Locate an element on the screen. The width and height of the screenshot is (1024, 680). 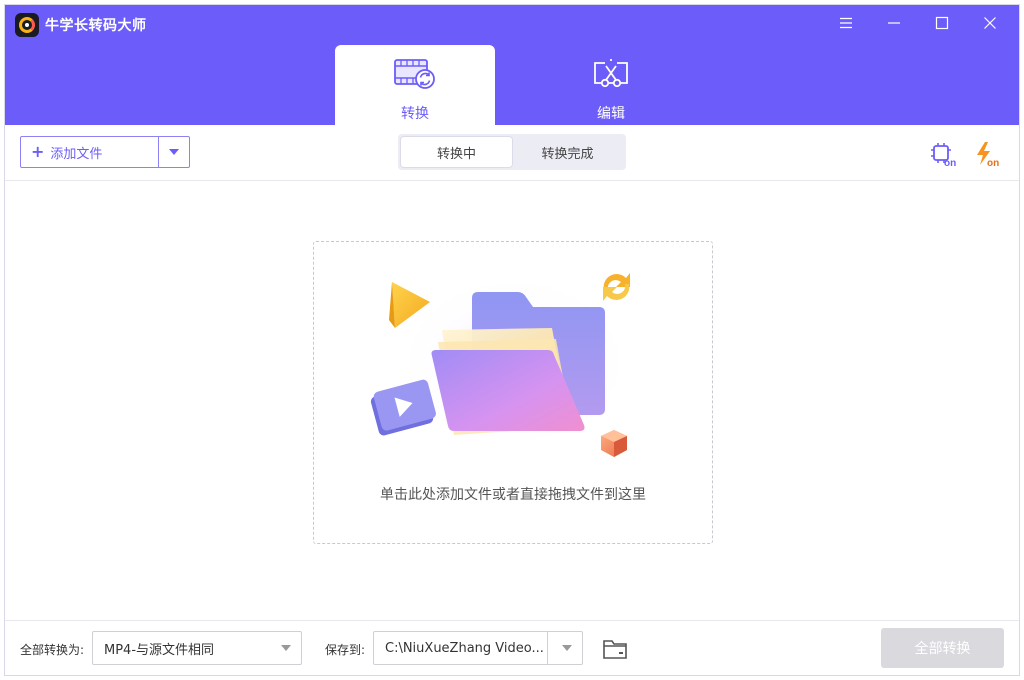
app-title: 牛学长转码大师 is located at coordinates (96, 26).